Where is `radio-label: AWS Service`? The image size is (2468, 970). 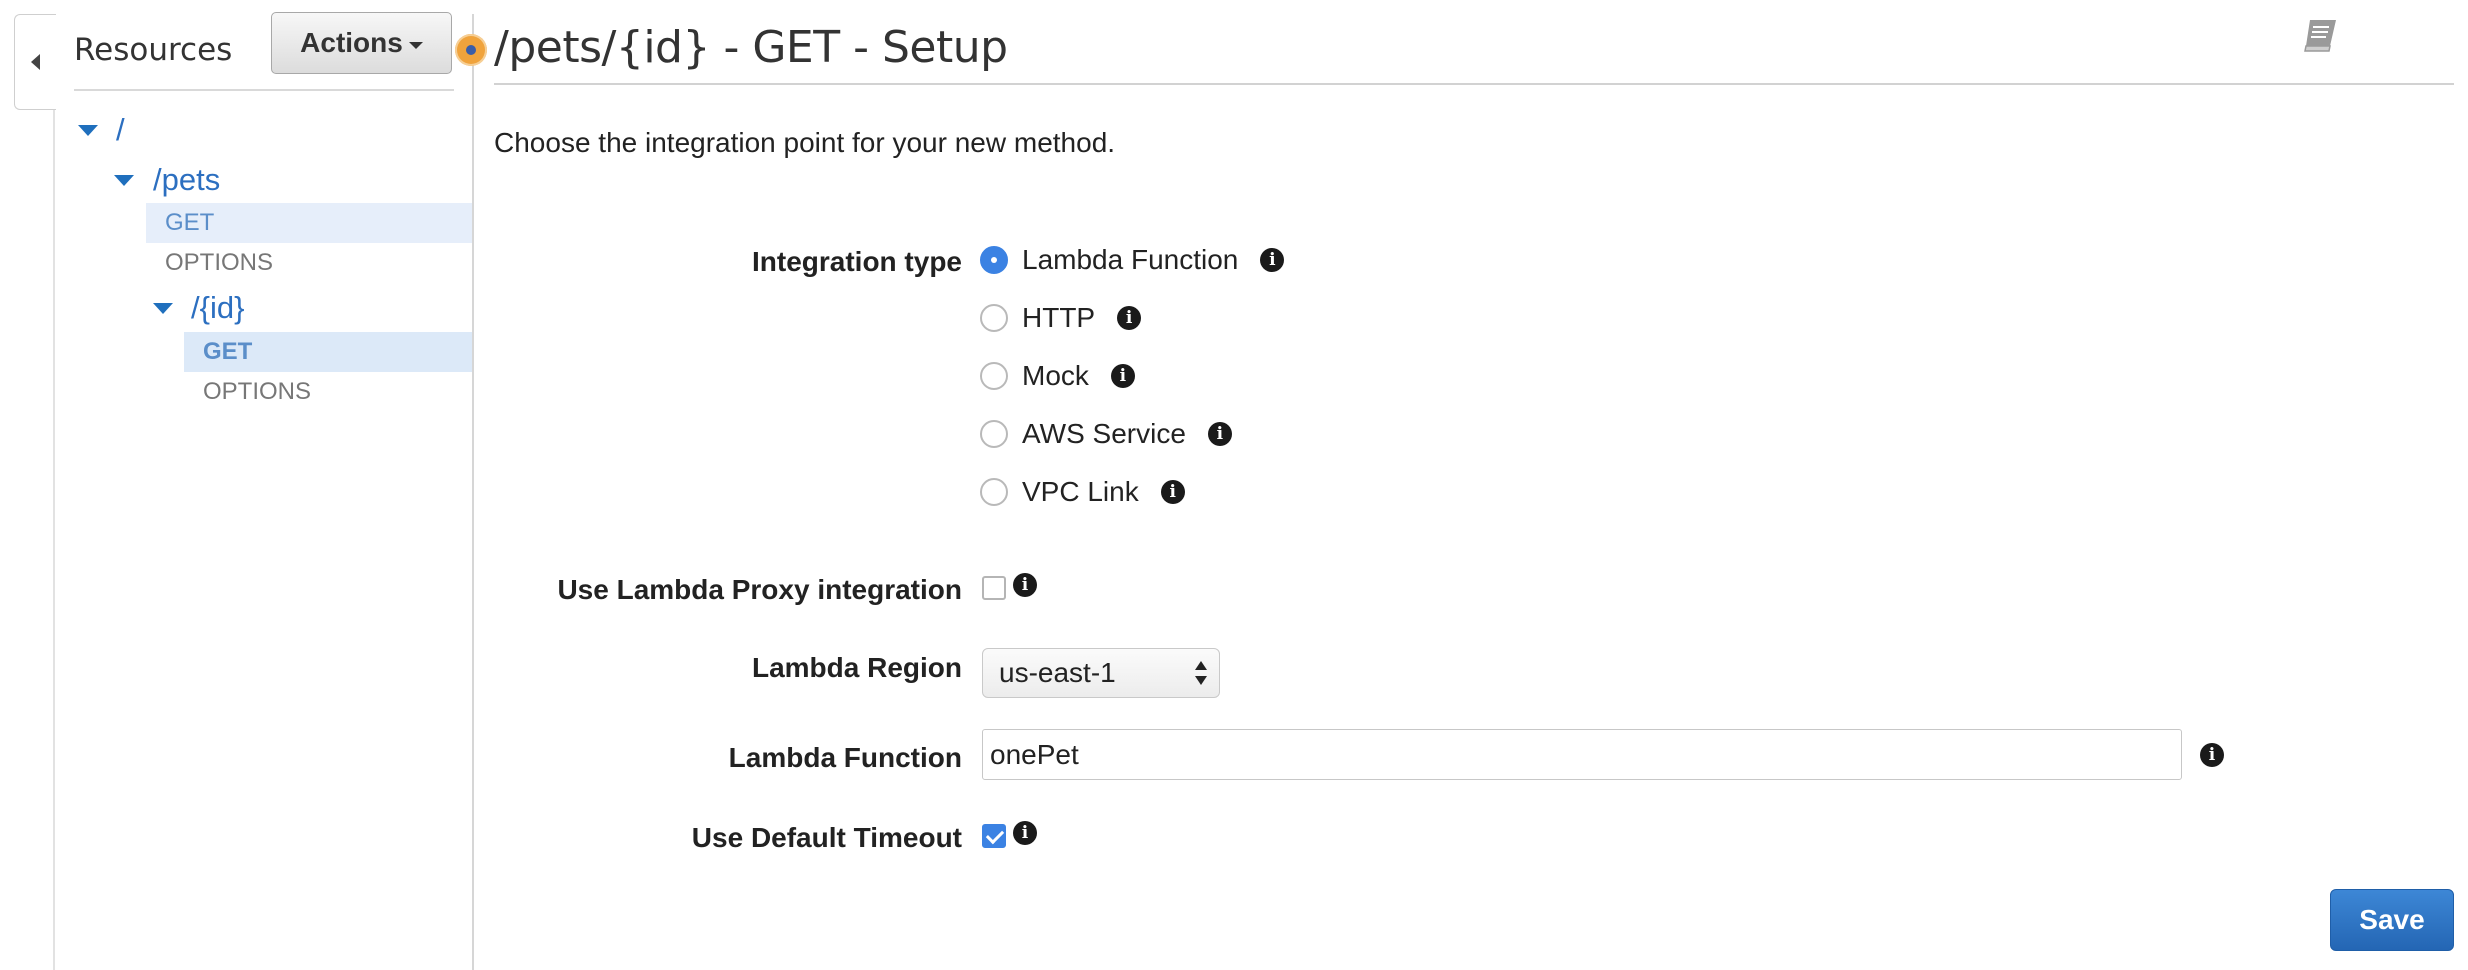
radio-label: AWS Service is located at coordinates (1104, 433).